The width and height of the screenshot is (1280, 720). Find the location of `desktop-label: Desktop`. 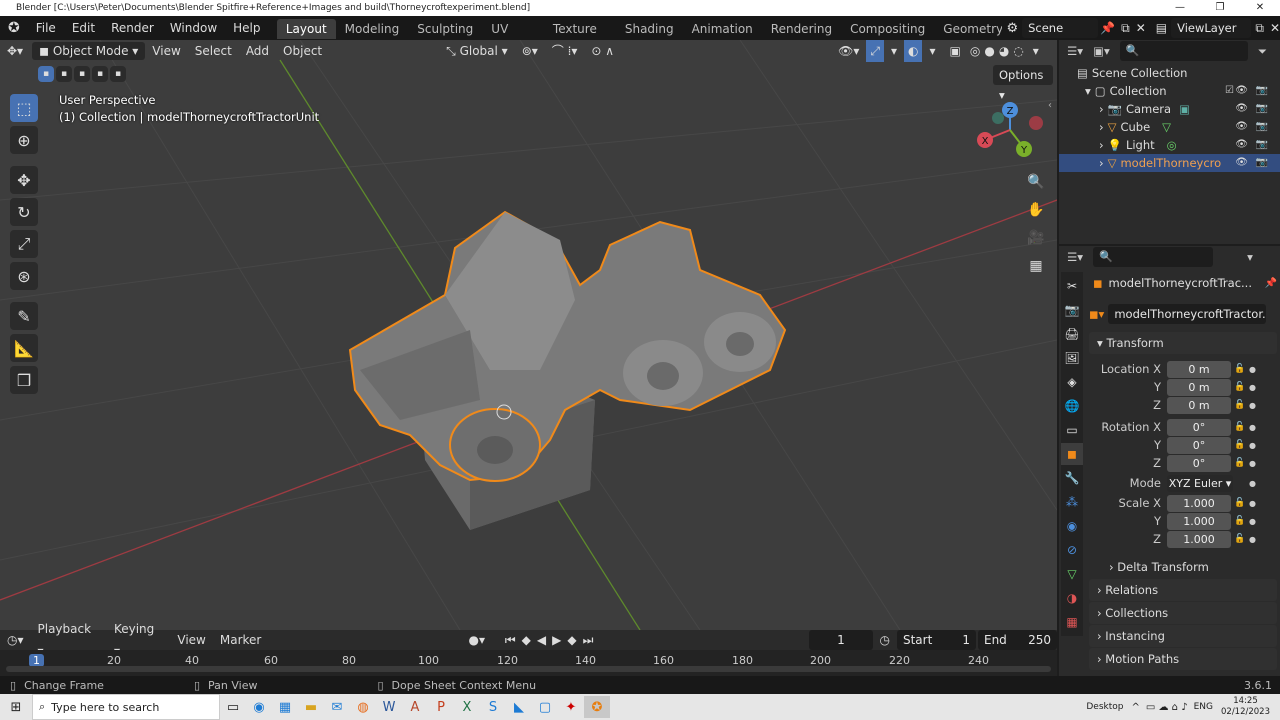

desktop-label: Desktop is located at coordinates (1104, 707).